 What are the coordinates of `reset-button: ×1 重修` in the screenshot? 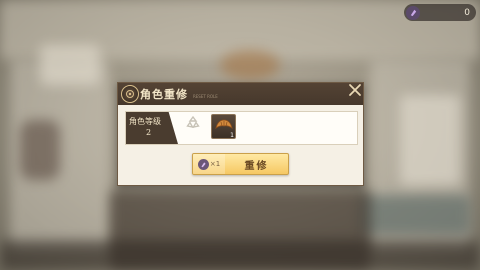 It's located at (240, 164).